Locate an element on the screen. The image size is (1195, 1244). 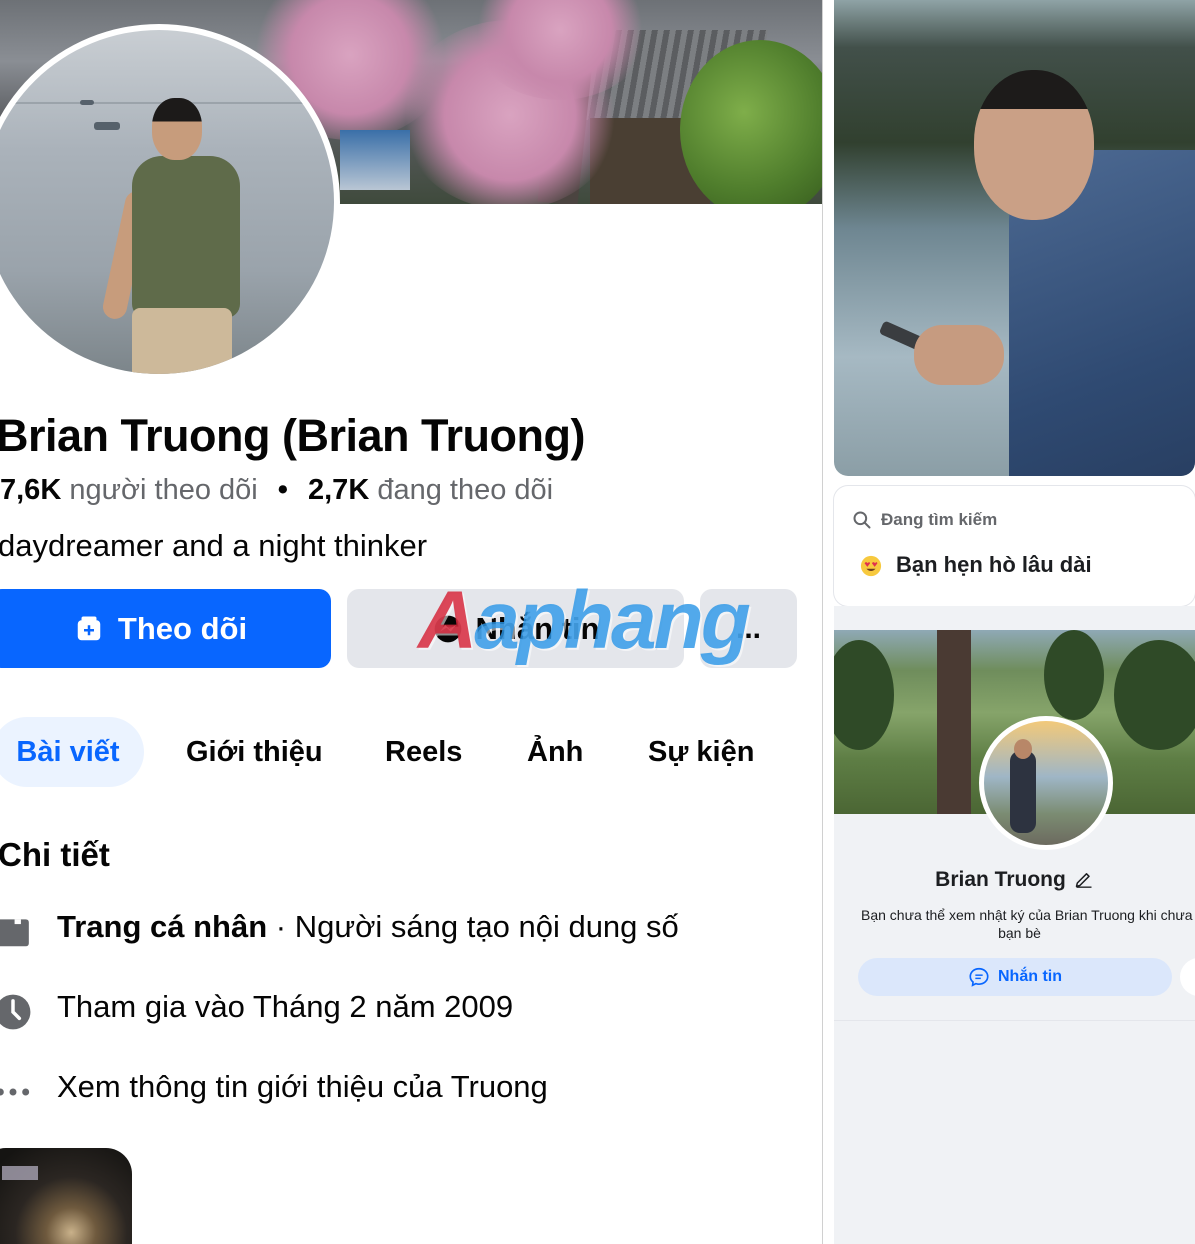
avatar-shorts is located at coordinates (182, 341).